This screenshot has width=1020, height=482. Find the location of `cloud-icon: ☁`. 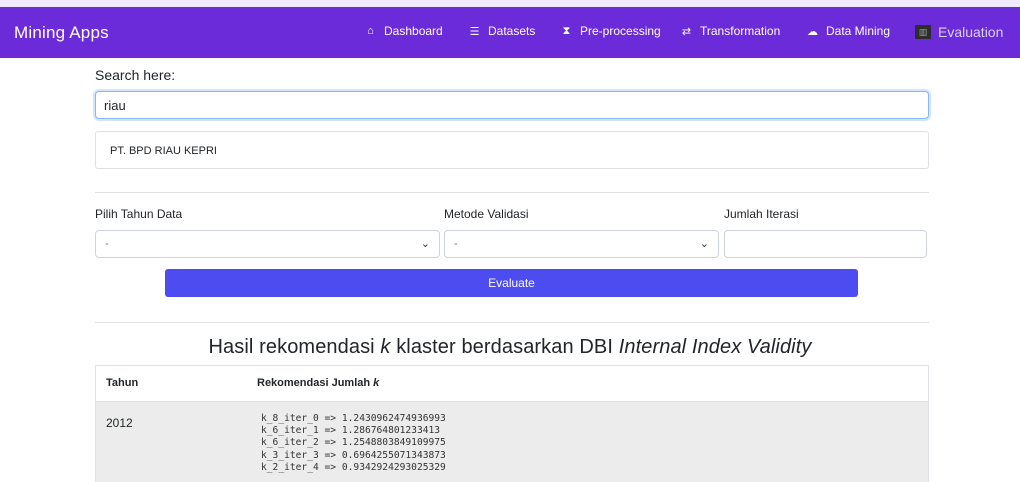

cloud-icon: ☁ is located at coordinates (812, 31).